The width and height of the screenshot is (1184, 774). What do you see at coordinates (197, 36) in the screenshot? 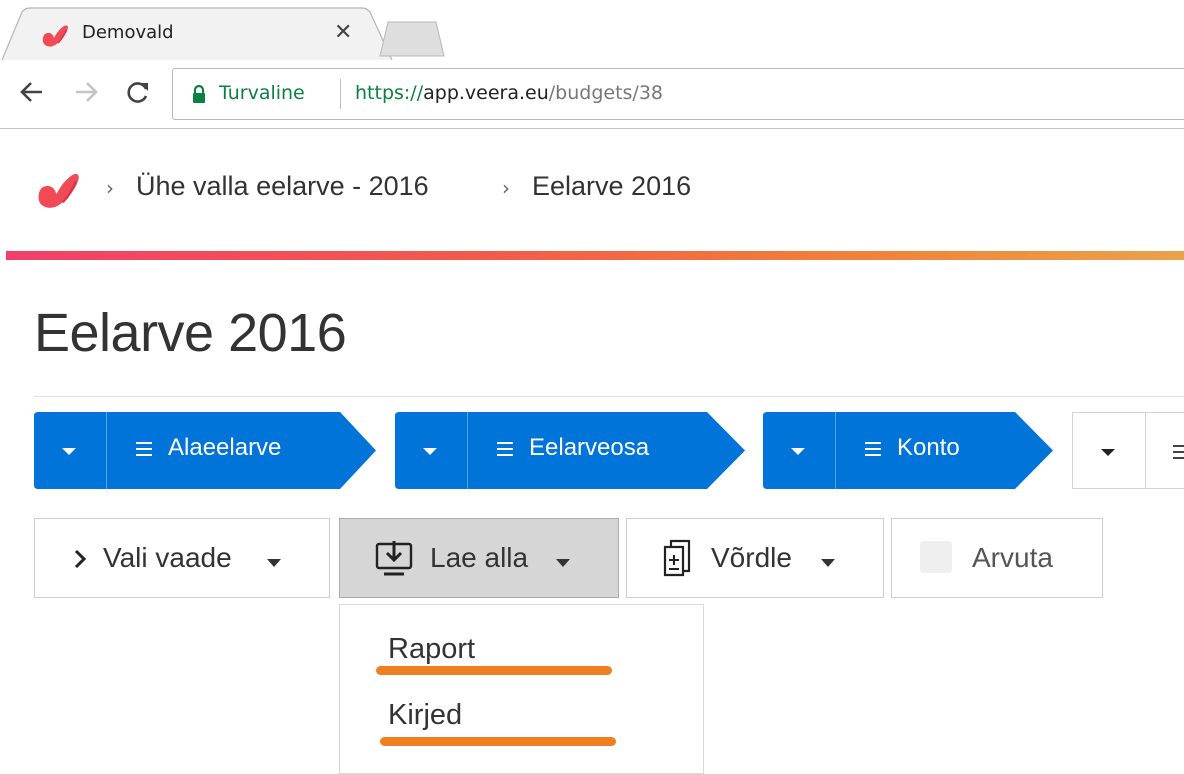
I see `browser-tab: Demovald ✕` at bounding box center [197, 36].